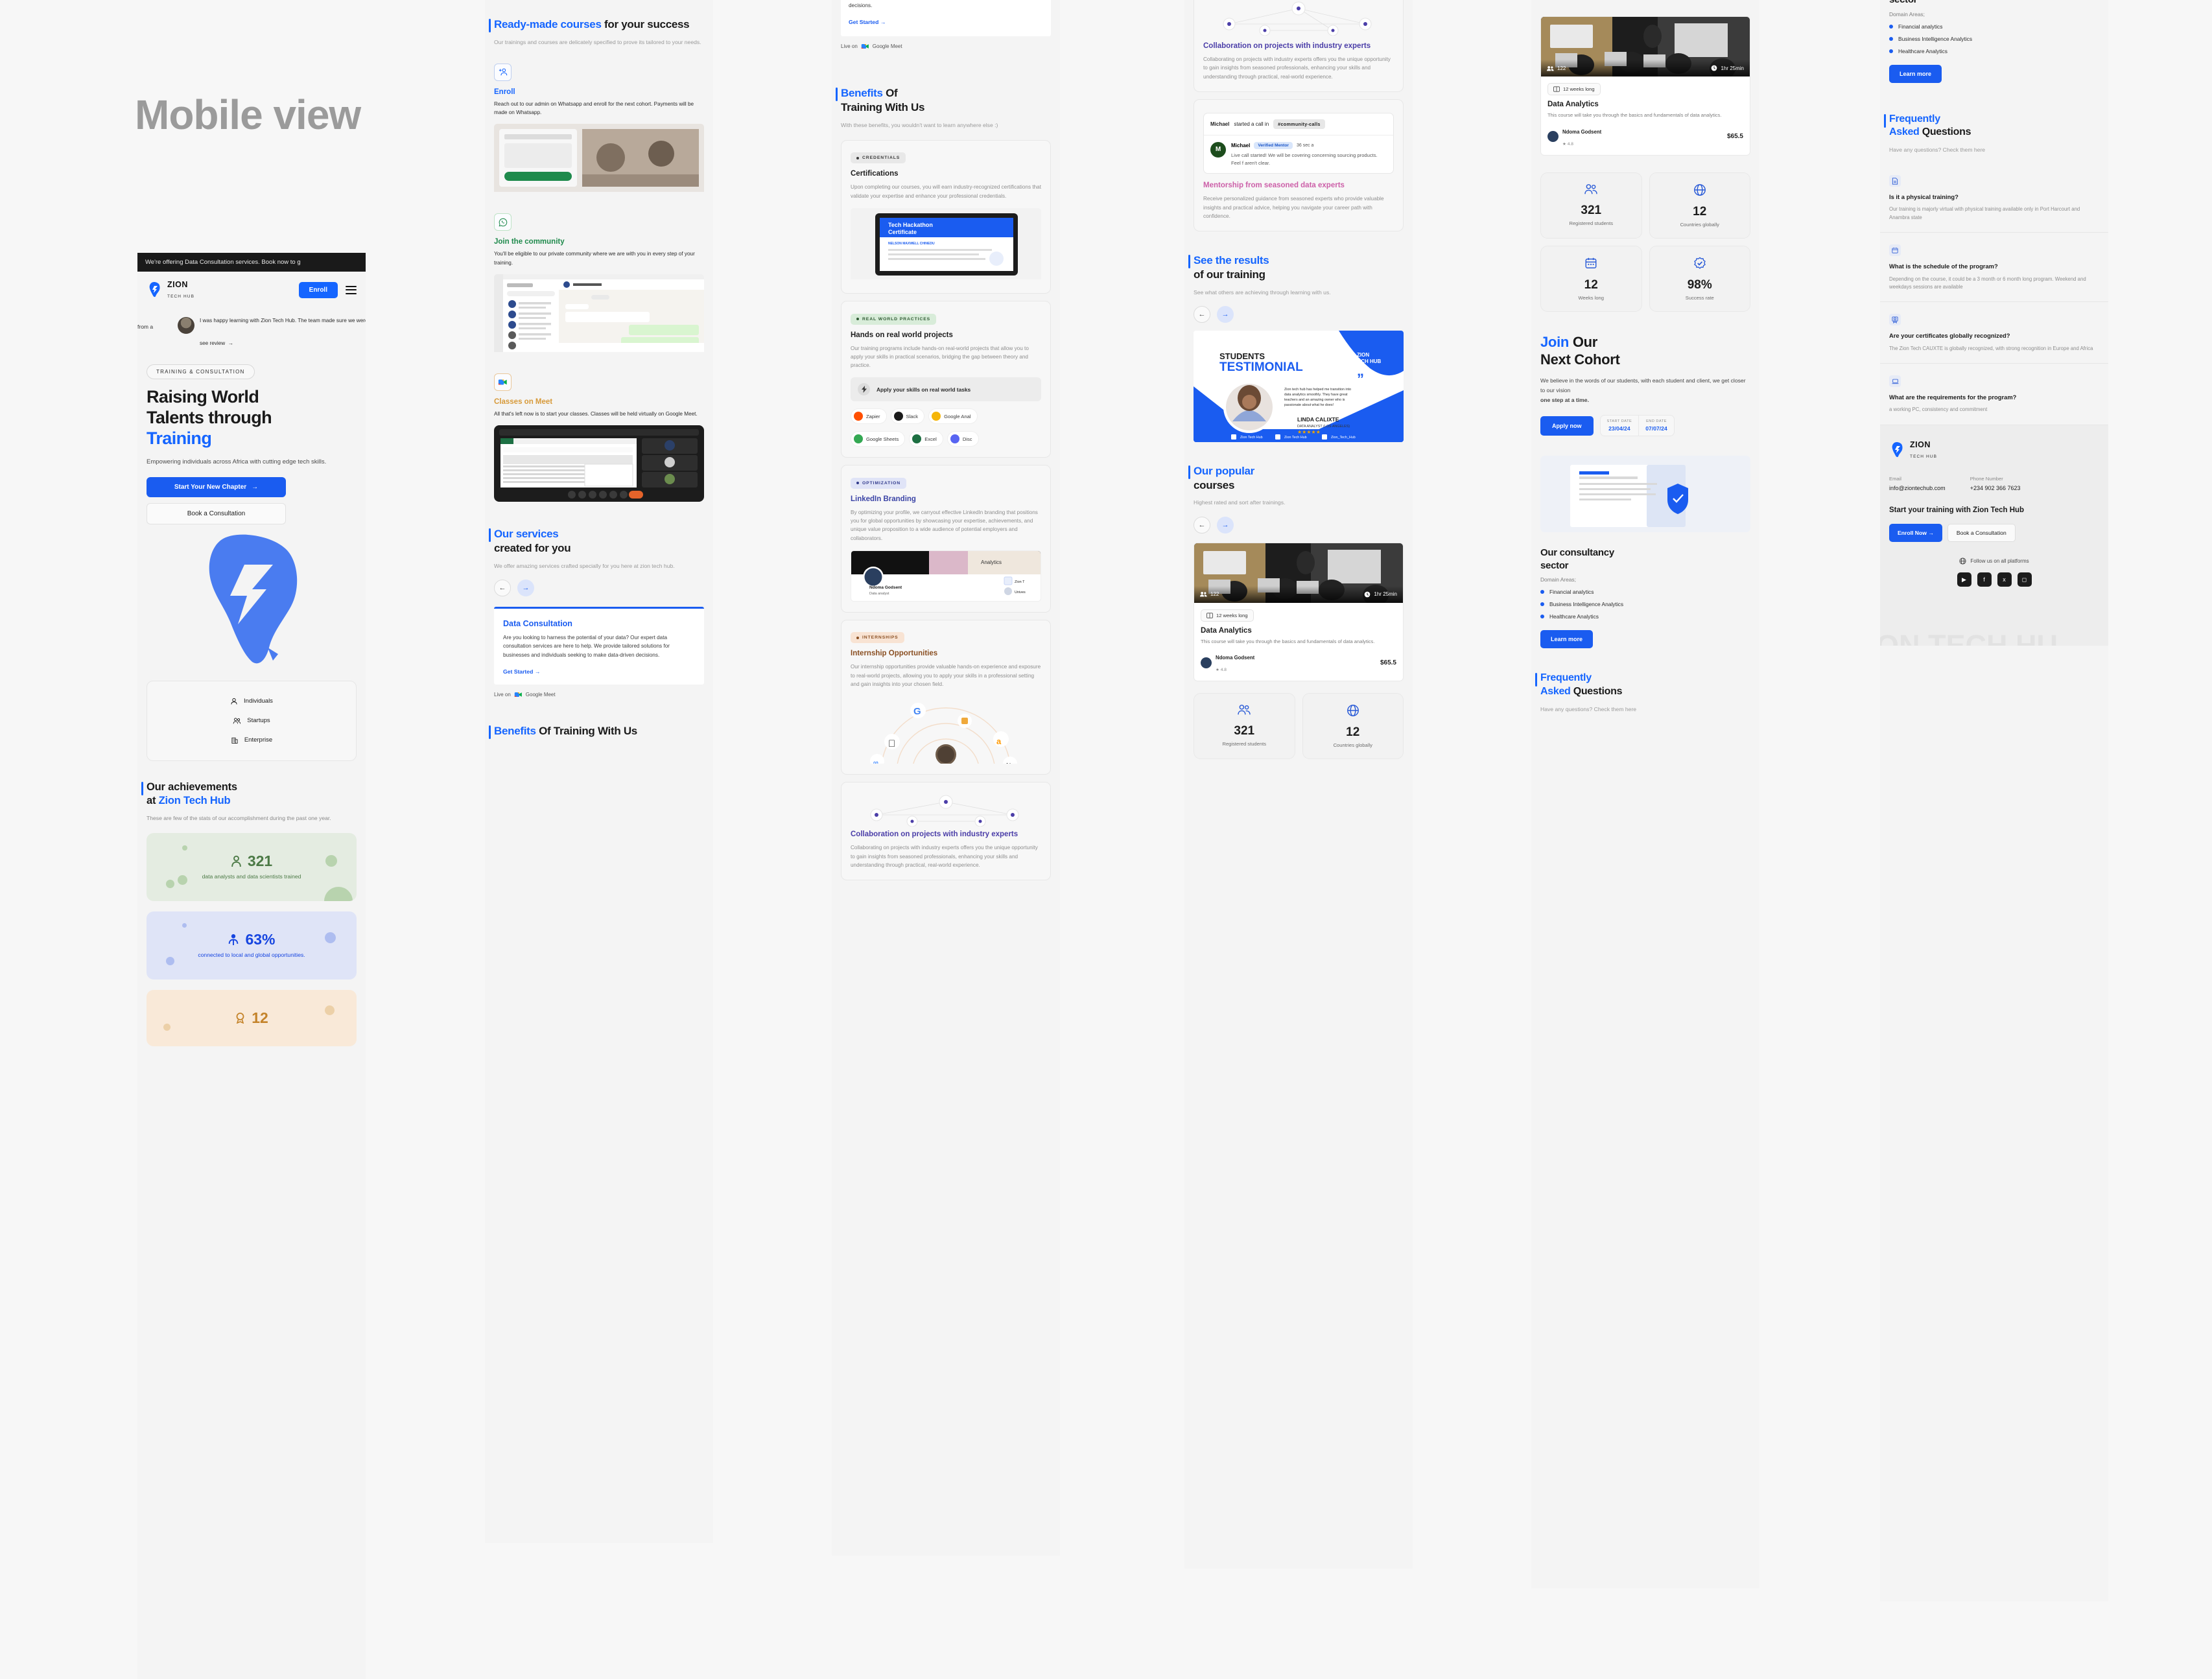  What do you see at coordinates (592, 24) in the screenshot?
I see `ready-made-heading: Ready-made courses for your success` at bounding box center [592, 24].